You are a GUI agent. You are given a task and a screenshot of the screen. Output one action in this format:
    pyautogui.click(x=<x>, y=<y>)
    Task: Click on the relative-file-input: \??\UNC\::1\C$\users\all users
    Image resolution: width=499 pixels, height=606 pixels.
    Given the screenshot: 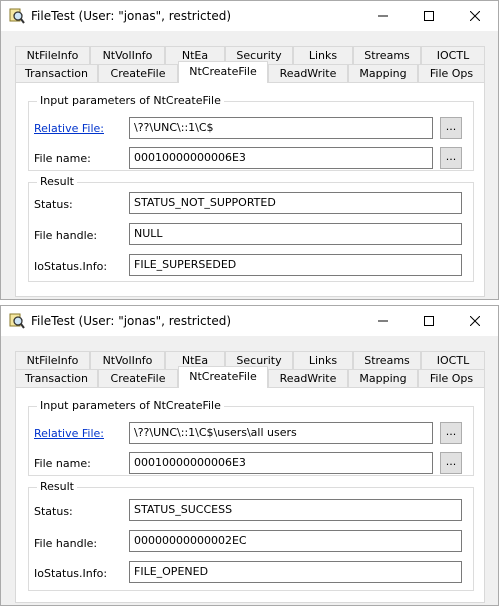 What is the action you would take?
    pyautogui.click(x=281, y=433)
    